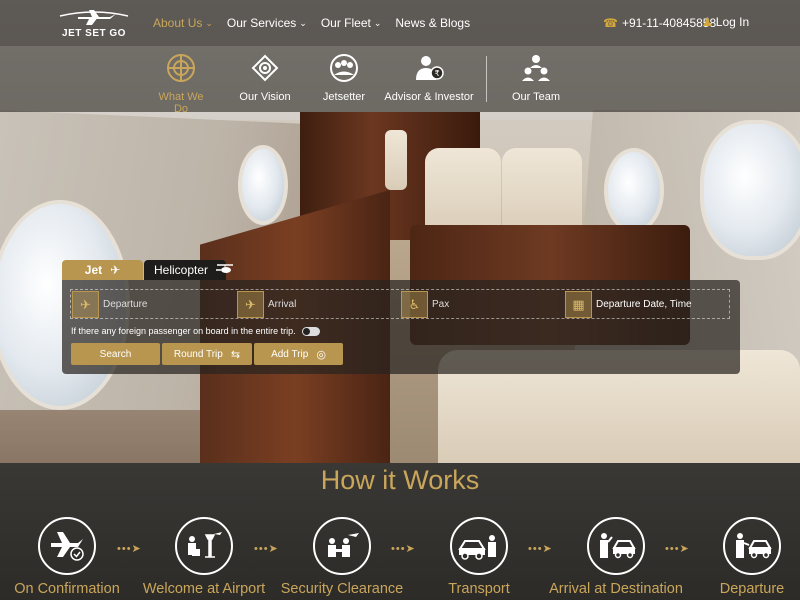  What do you see at coordinates (261, 23) in the screenshot?
I see `nav-label: Our Services` at bounding box center [261, 23].